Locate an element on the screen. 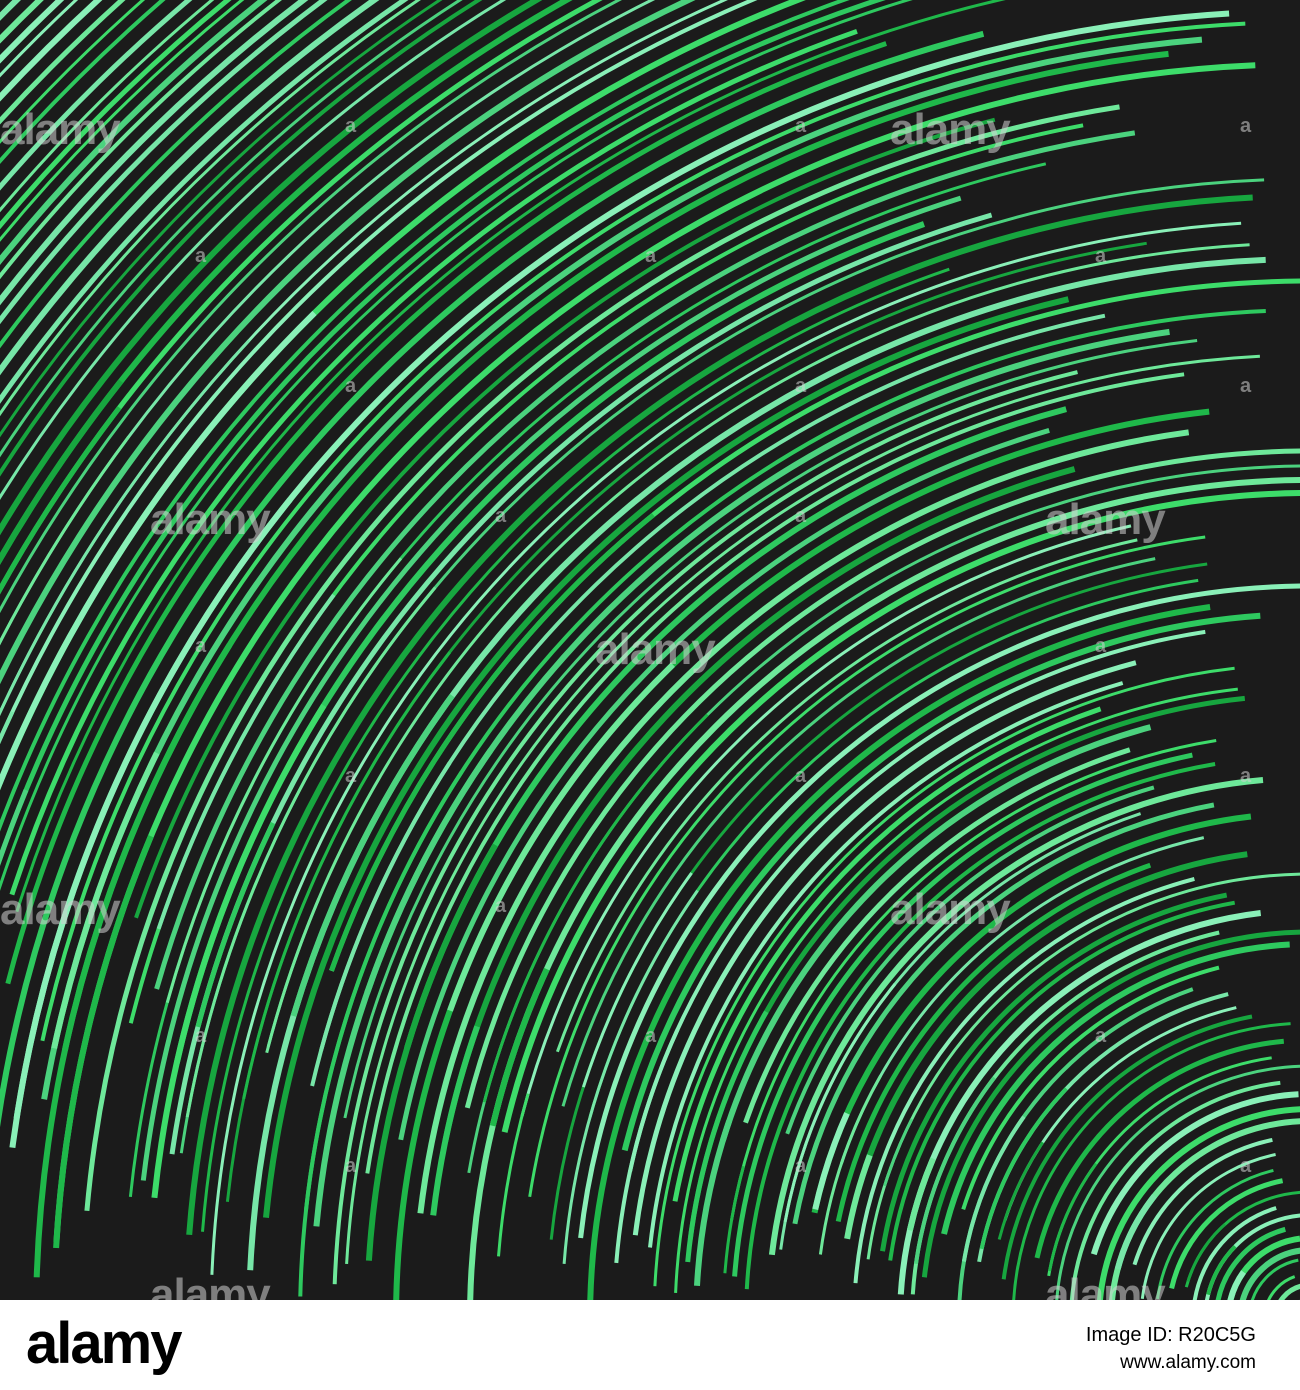  site-url: www.alamy.com is located at coordinates (1188, 1362).